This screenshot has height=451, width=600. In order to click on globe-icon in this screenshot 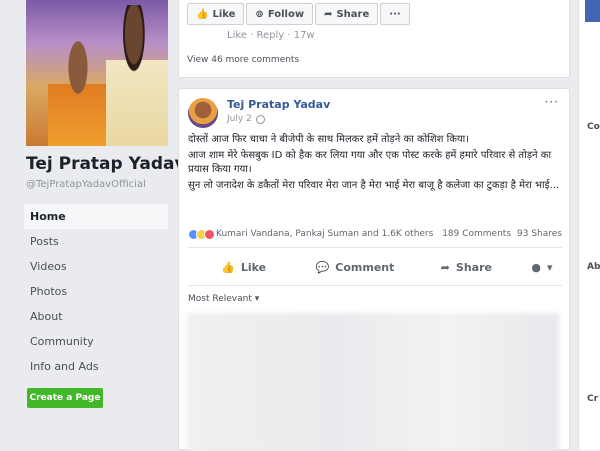, I will do `click(260, 119)`.